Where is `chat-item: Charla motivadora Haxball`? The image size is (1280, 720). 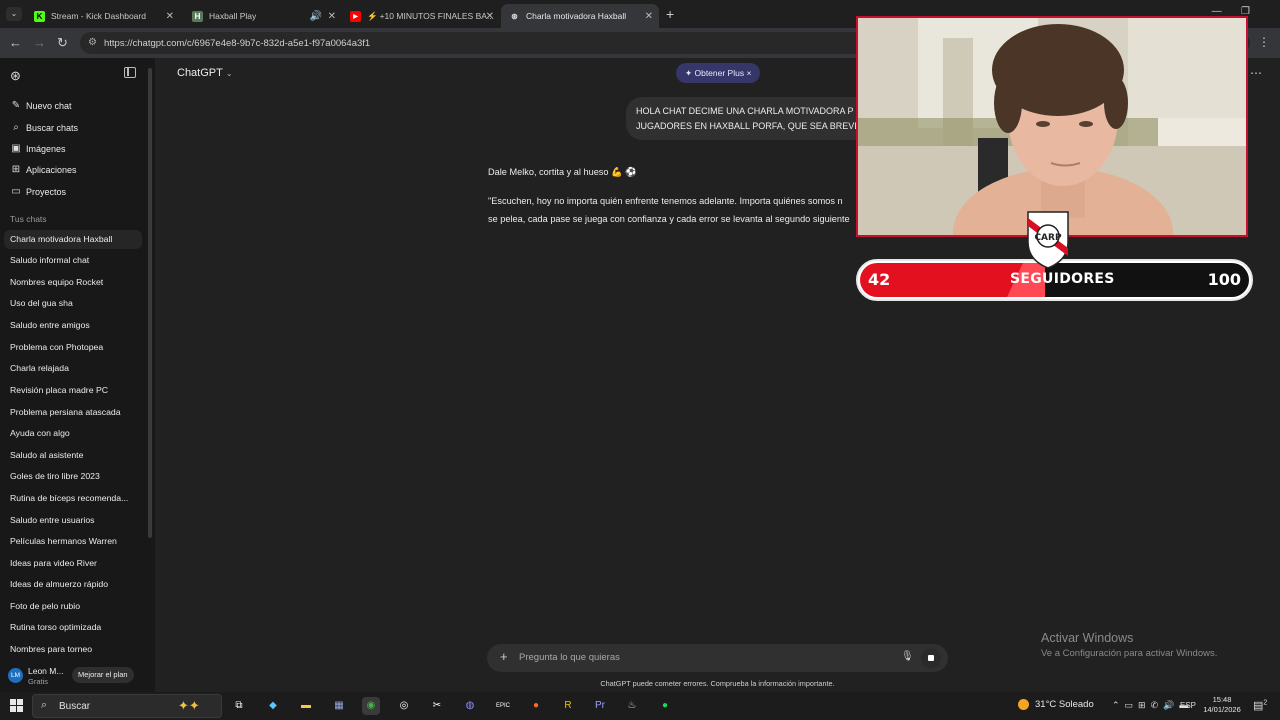
chat-item: Charla motivadora Haxball is located at coordinates (73, 239).